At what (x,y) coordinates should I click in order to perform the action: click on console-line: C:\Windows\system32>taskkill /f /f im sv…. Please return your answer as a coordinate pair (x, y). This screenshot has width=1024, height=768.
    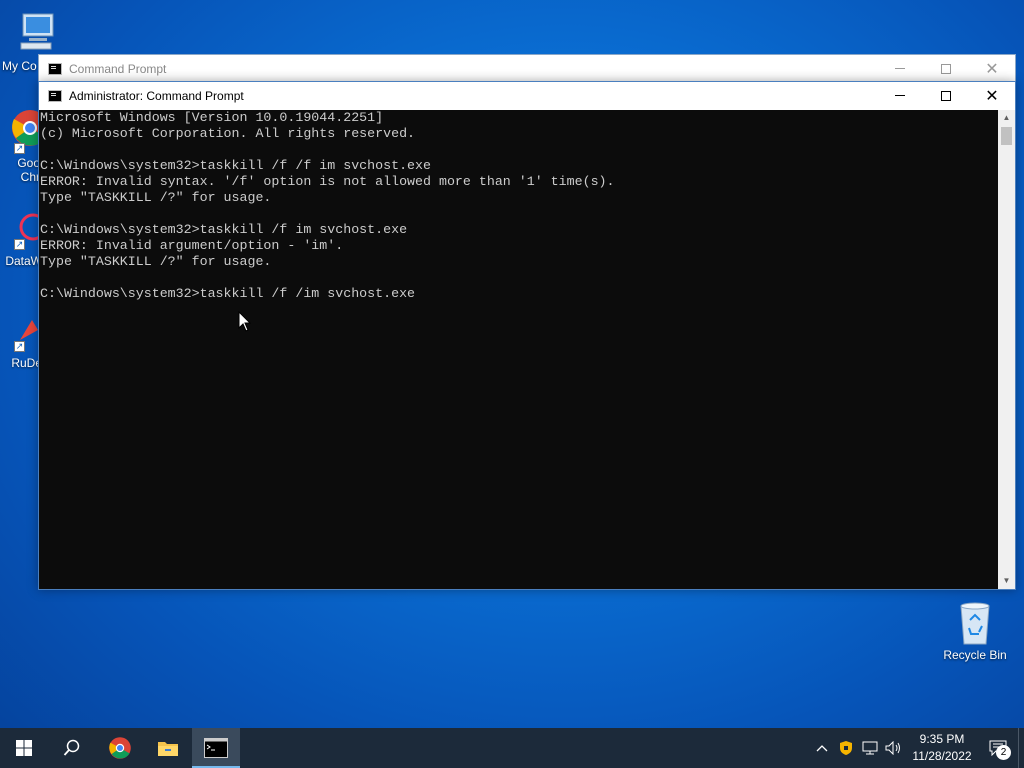
    Looking at the image, I should click on (235, 165).